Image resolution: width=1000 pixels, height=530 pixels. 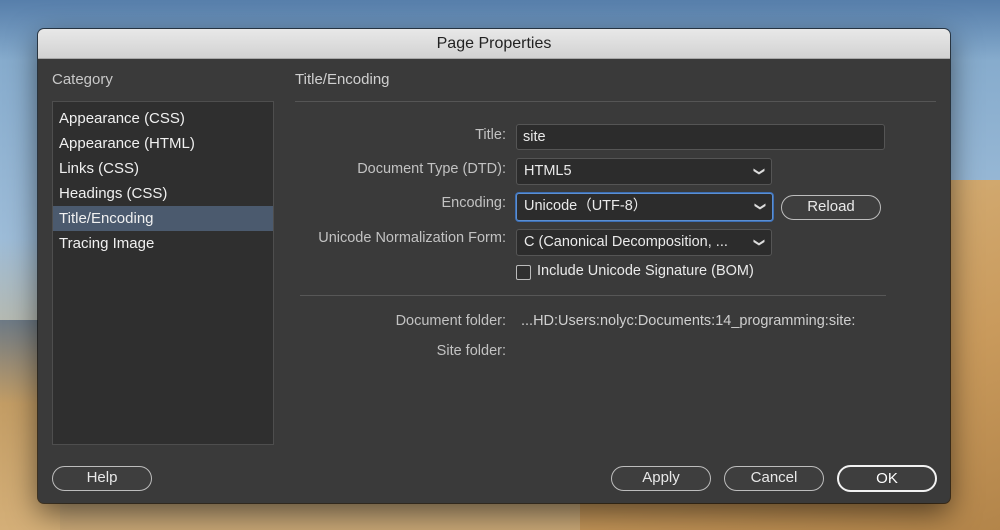 I want to click on category-item-appearance-html: Appearance (HTML), so click(x=163, y=143).